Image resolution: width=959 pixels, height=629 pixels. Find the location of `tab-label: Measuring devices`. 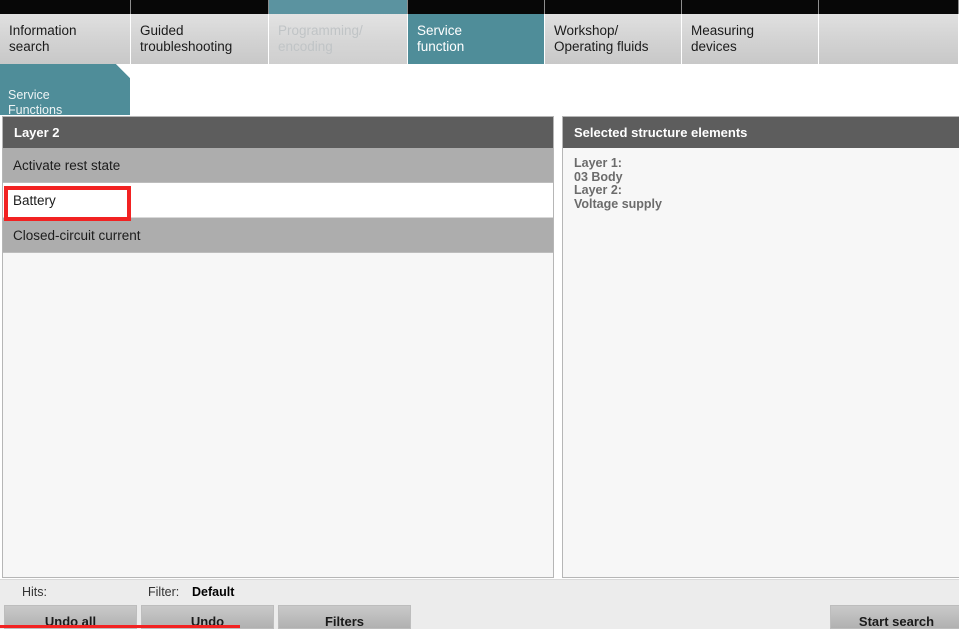

tab-label: Measuring devices is located at coordinates (723, 38).